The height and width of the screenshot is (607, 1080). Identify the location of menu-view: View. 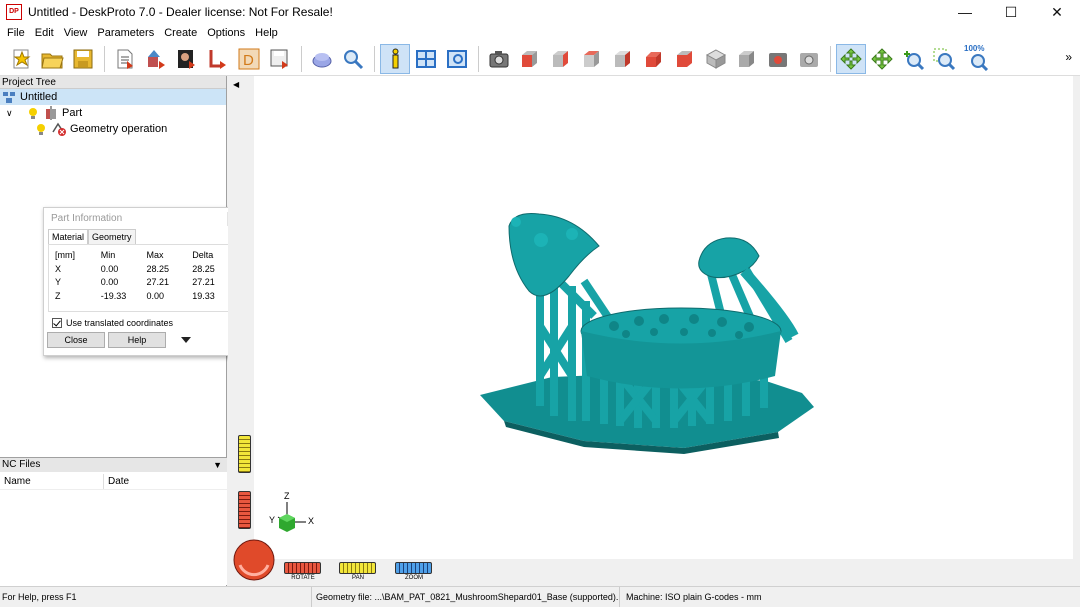
(76, 33).